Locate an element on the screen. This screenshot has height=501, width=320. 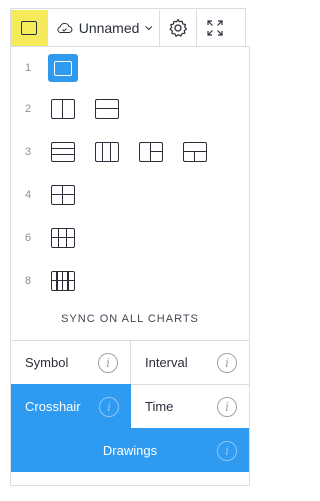
layout-button is located at coordinates (29, 28).